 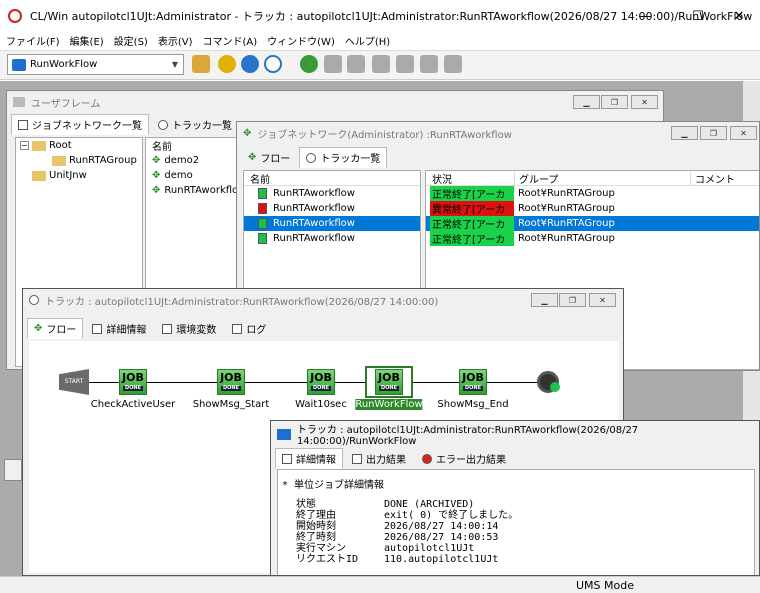 I want to click on tree-item-unitjnw: UnitJnw, so click(x=79, y=175).